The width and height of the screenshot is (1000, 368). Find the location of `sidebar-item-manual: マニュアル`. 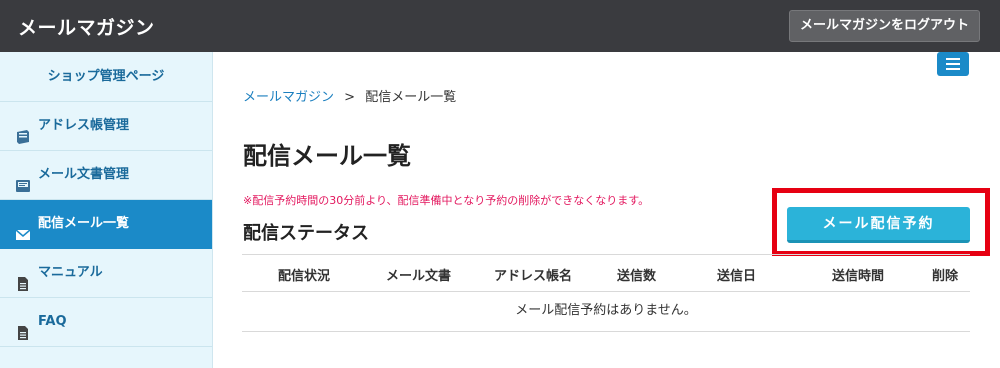

sidebar-item-manual: マニュアル is located at coordinates (106, 273).